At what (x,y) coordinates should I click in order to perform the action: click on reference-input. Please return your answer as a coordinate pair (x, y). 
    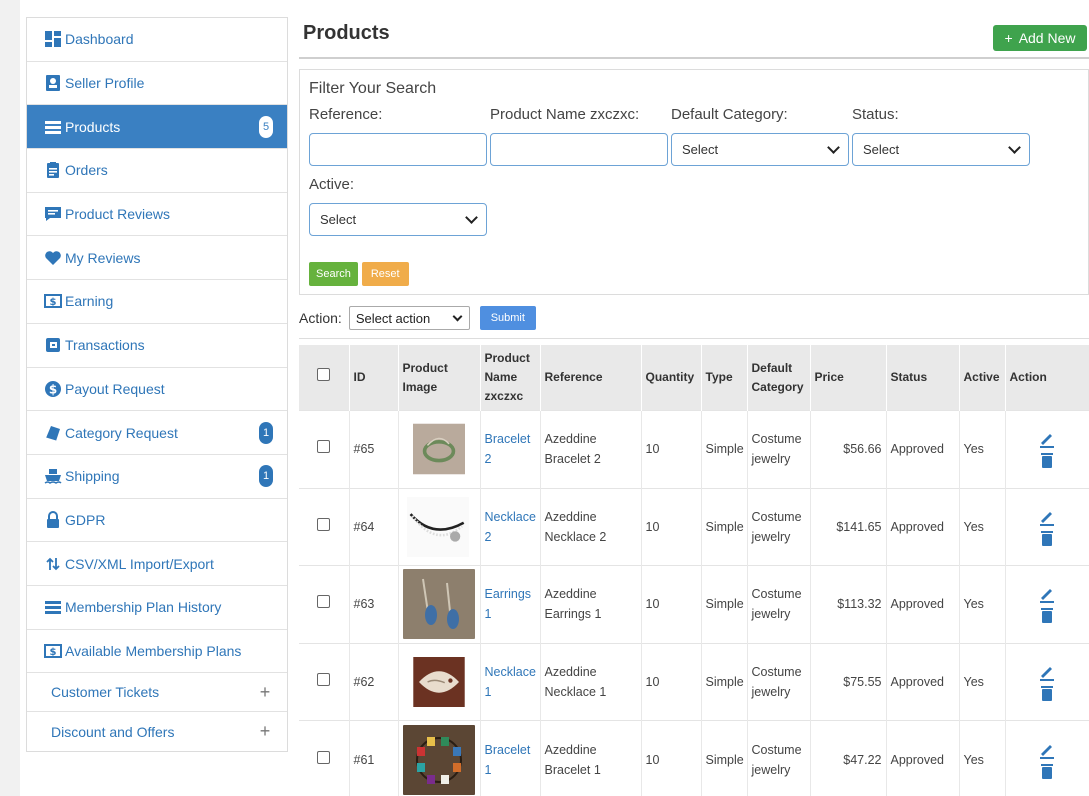
    Looking at the image, I should click on (398, 149).